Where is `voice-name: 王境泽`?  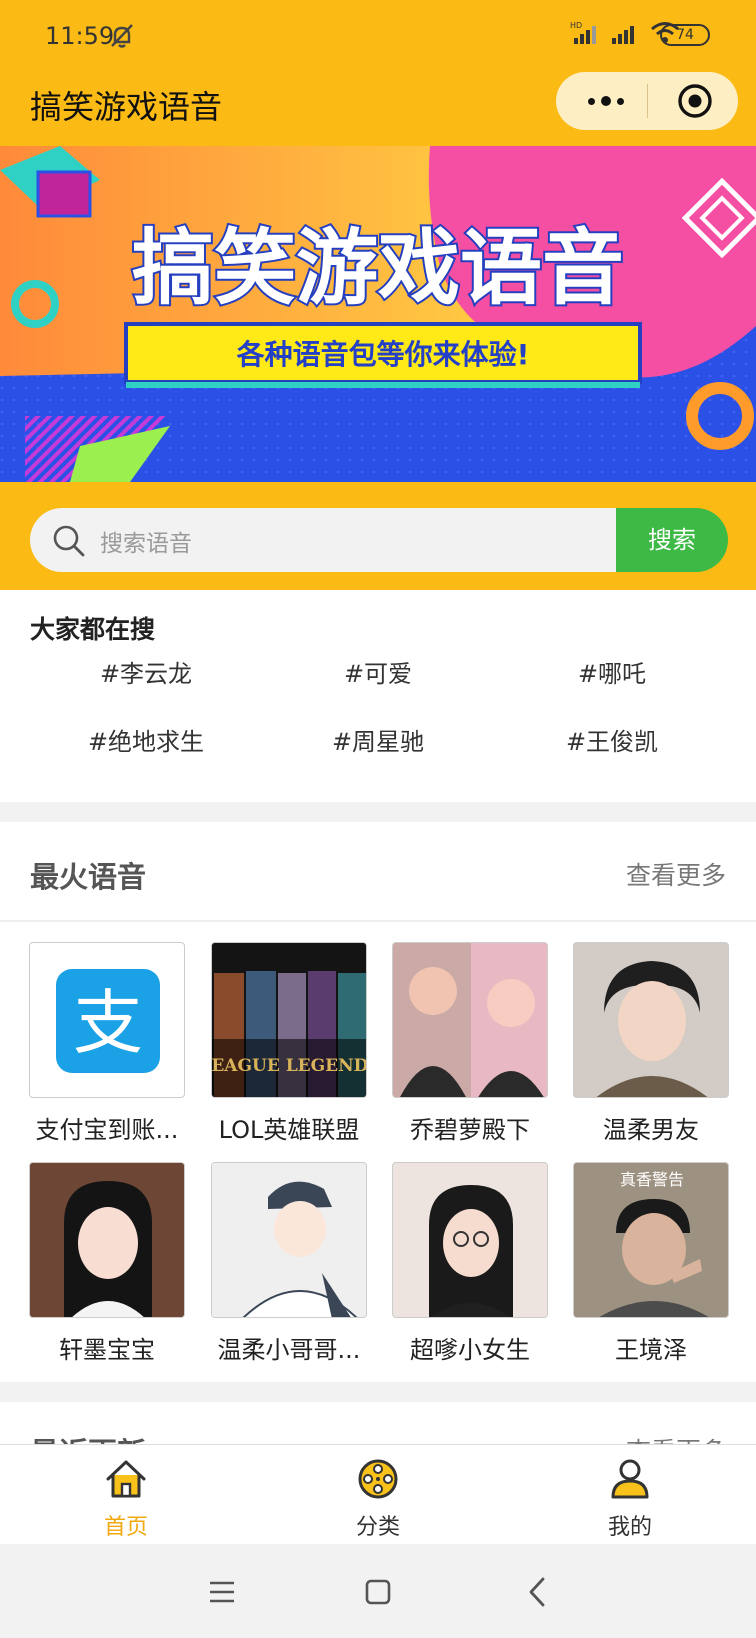 voice-name: 王境泽 is located at coordinates (651, 1350).